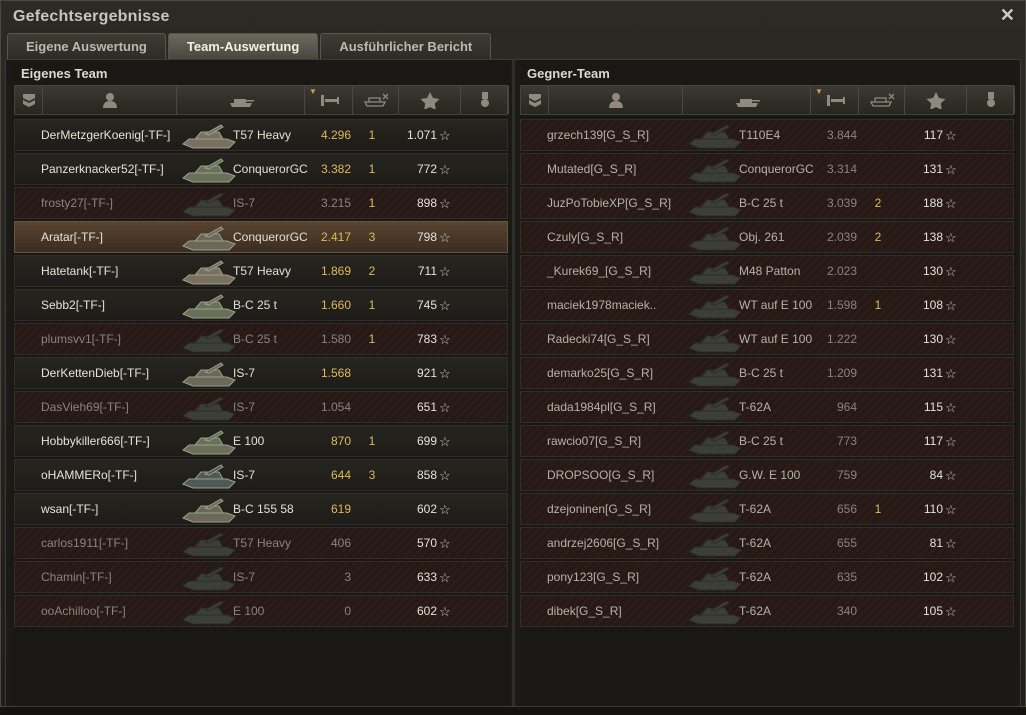 The width and height of the screenshot is (1026, 715). Describe the element at coordinates (89, 475) in the screenshot. I see `player-name: oHAMMERo[-TF-]` at that location.